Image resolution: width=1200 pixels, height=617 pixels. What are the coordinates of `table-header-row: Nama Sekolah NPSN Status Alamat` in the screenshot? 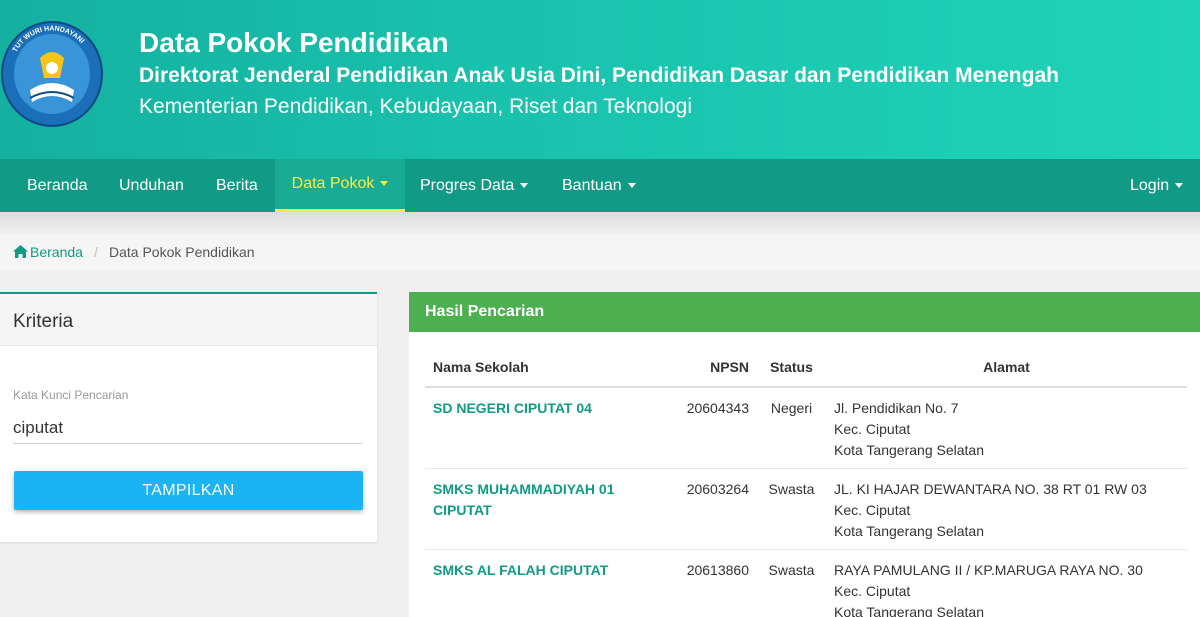 It's located at (806, 367).